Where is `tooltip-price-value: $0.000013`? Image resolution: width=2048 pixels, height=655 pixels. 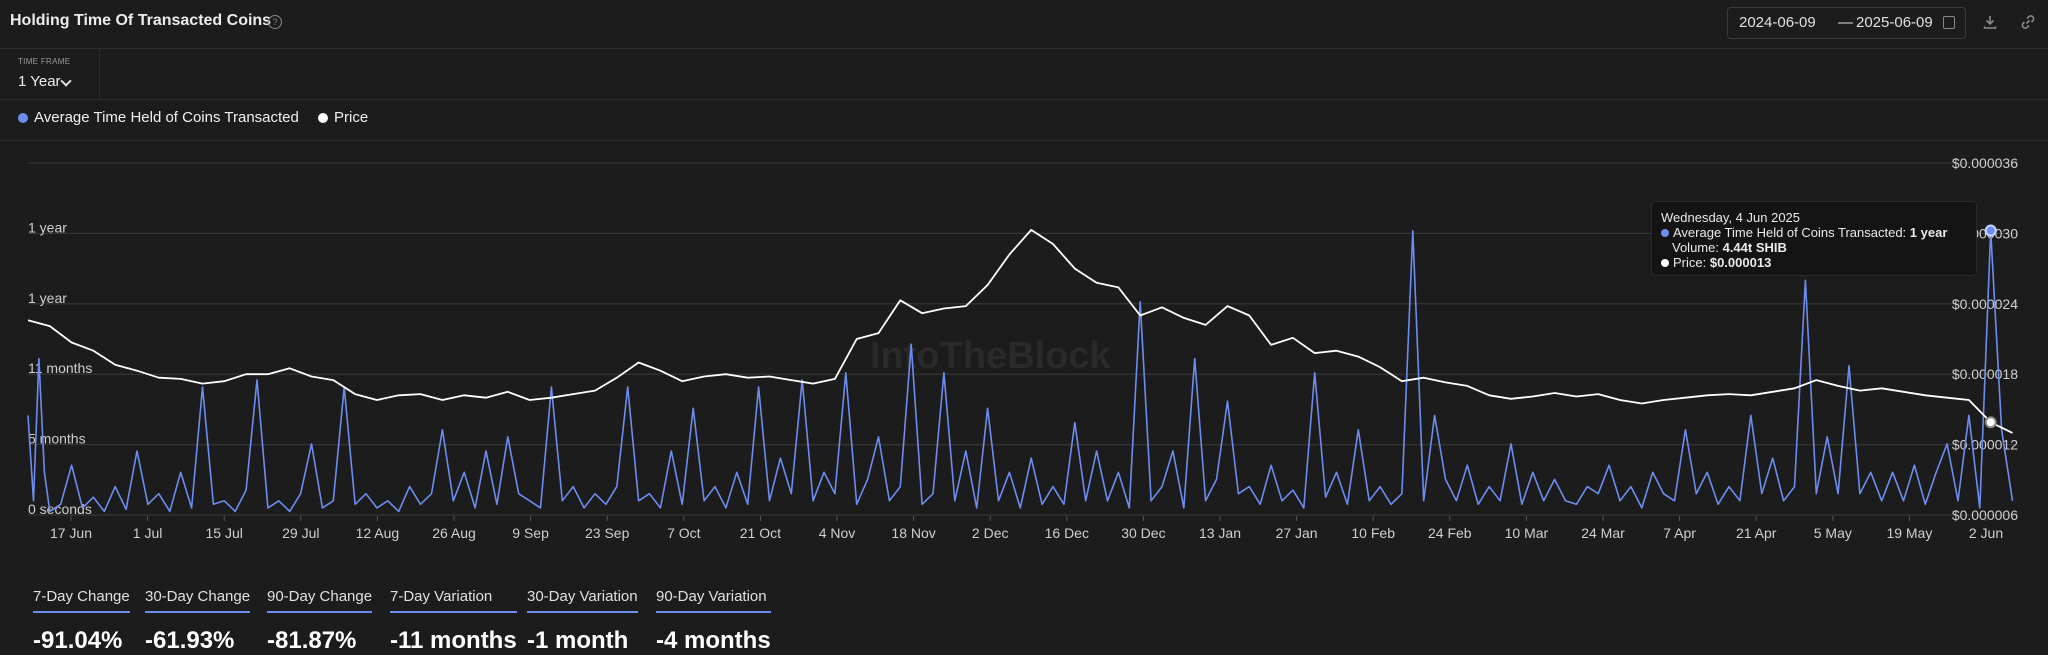 tooltip-price-value: $0.000013 is located at coordinates (1740, 262).